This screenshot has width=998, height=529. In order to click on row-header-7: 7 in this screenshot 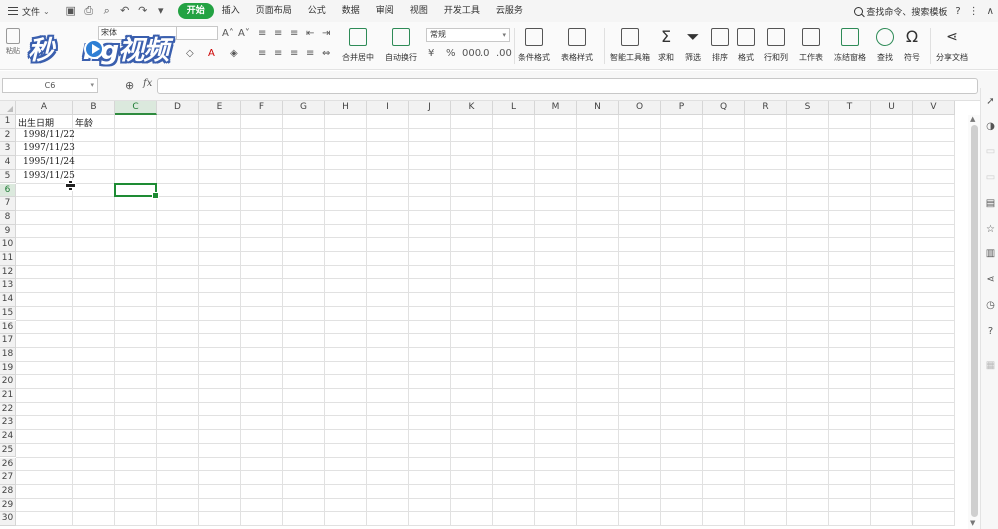, I will do `click(8, 204)`.